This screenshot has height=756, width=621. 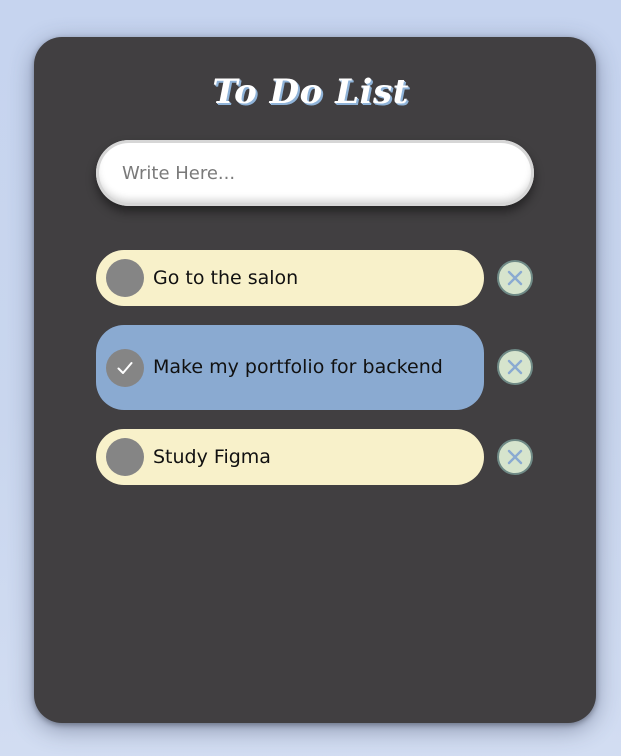 I want to click on checkbox-circle-checked, so click(x=125, y=367).